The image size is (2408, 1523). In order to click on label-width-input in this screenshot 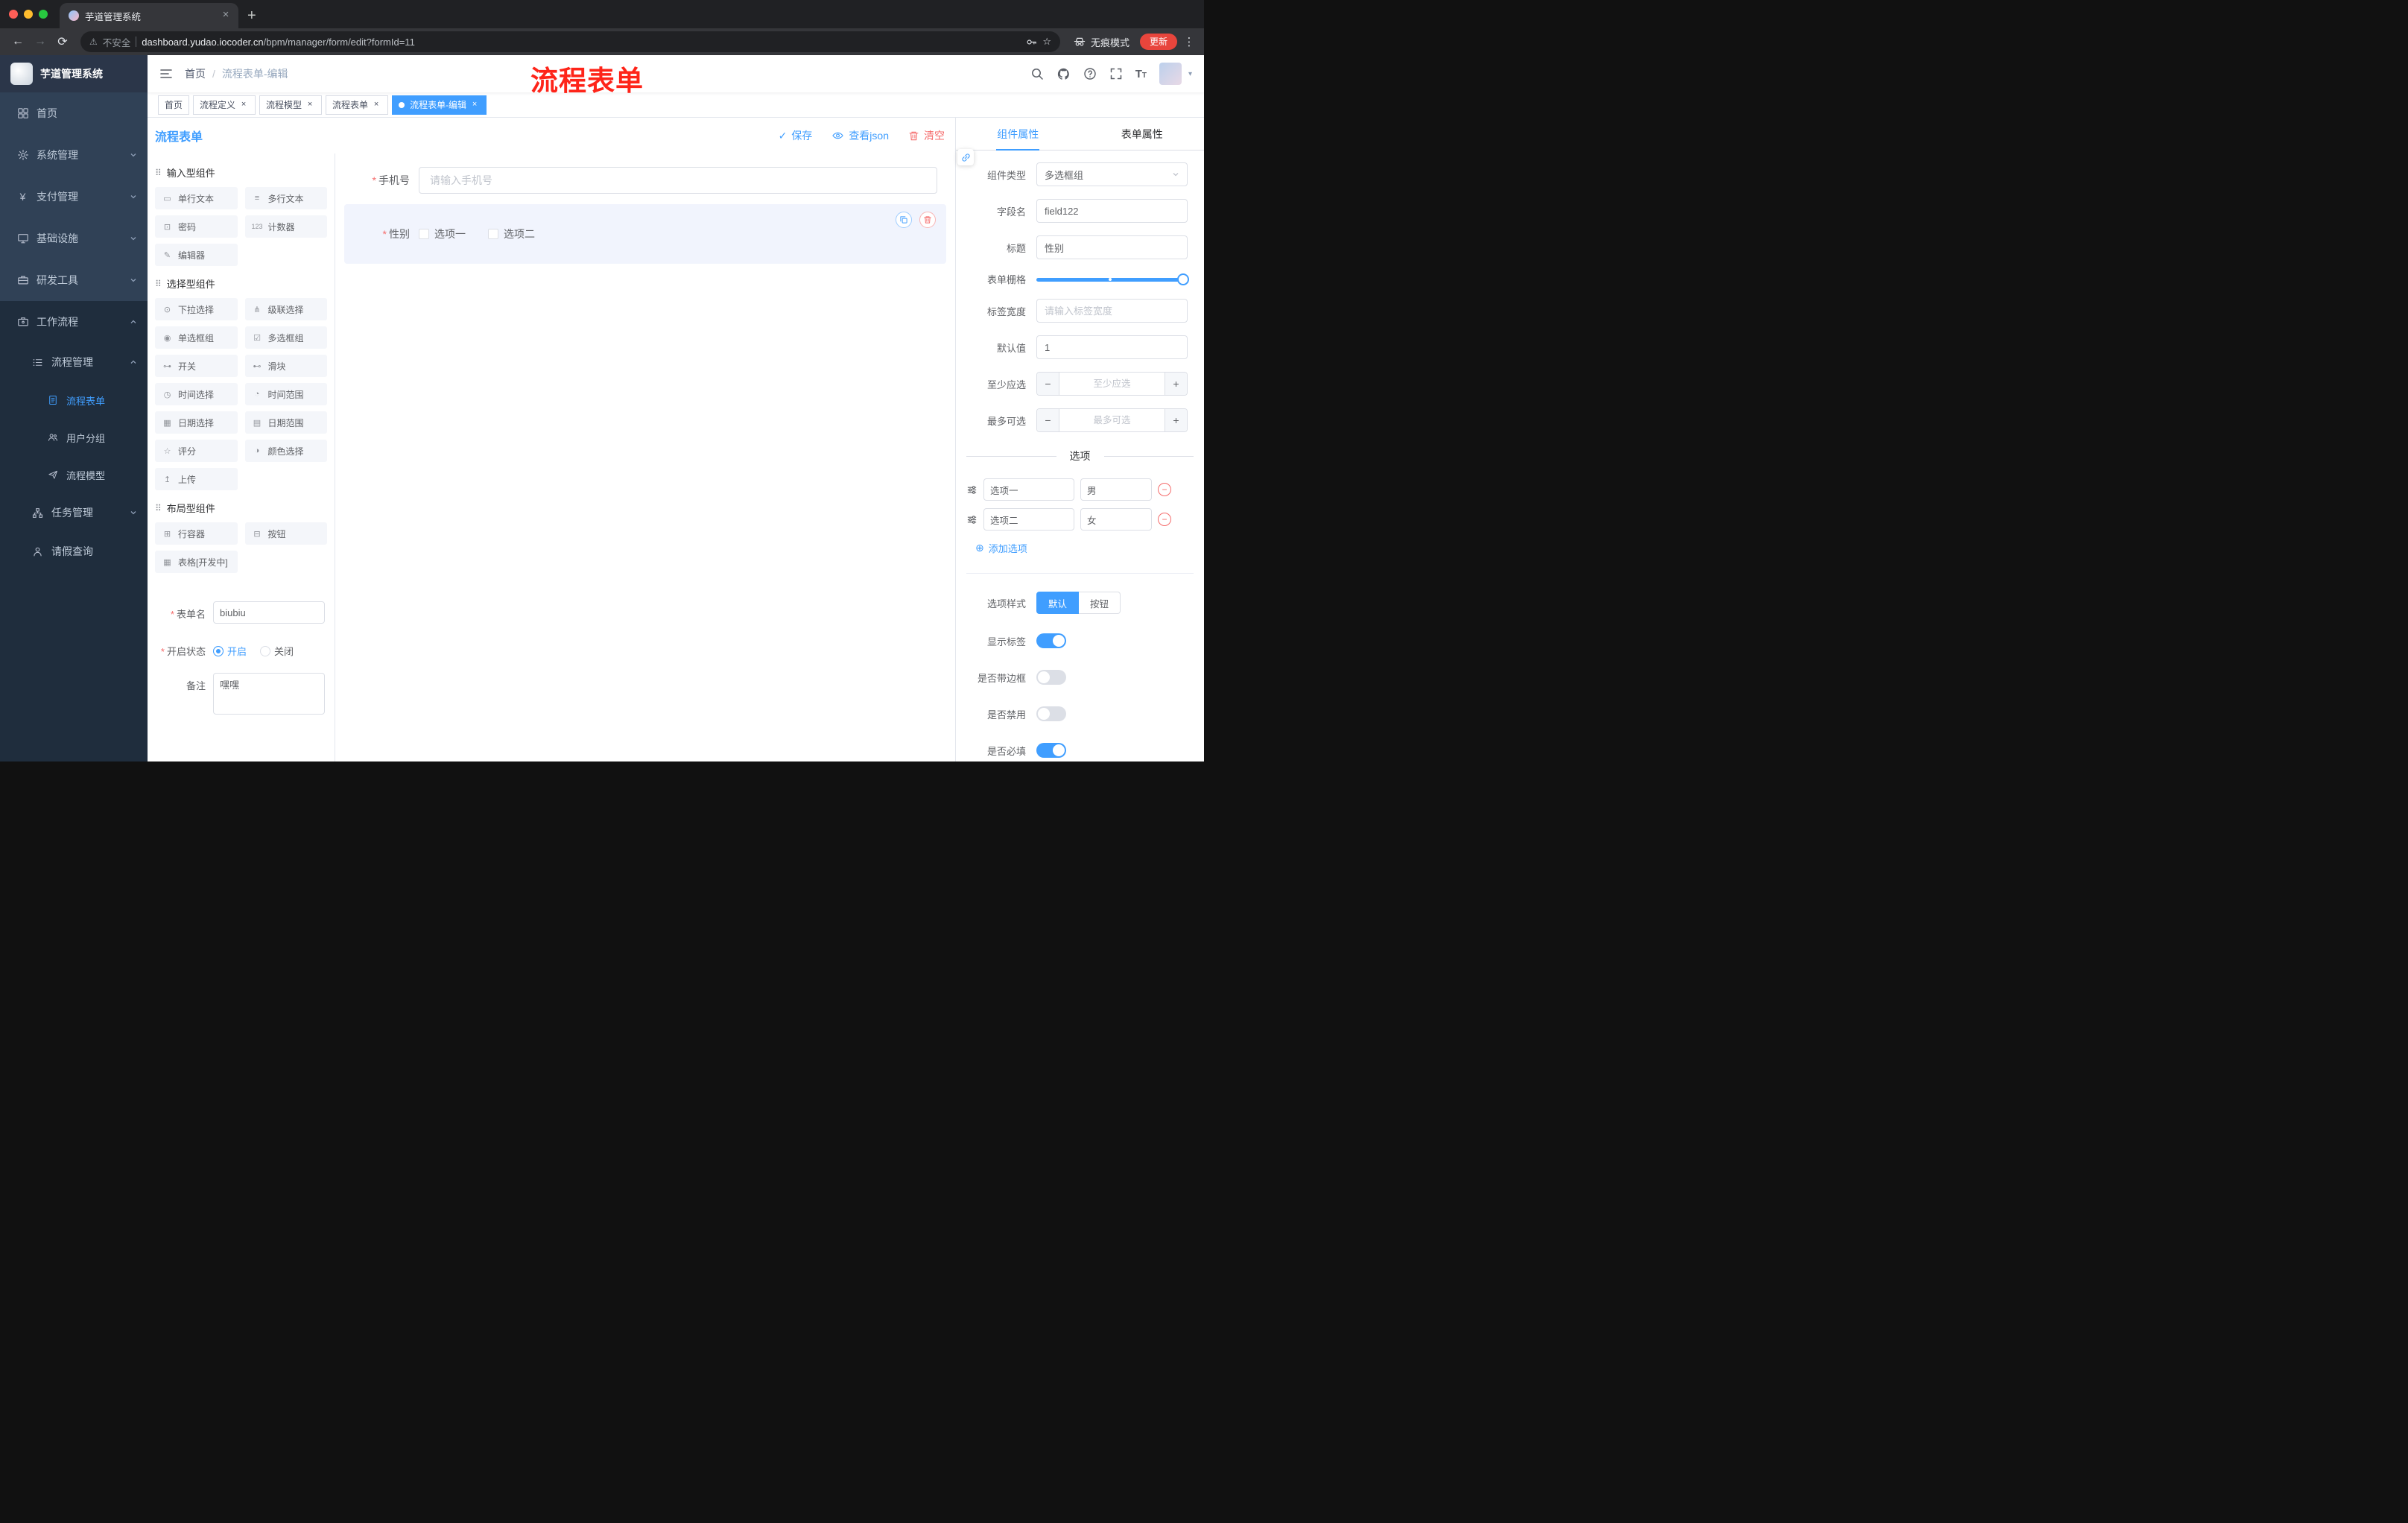, I will do `click(1112, 311)`.